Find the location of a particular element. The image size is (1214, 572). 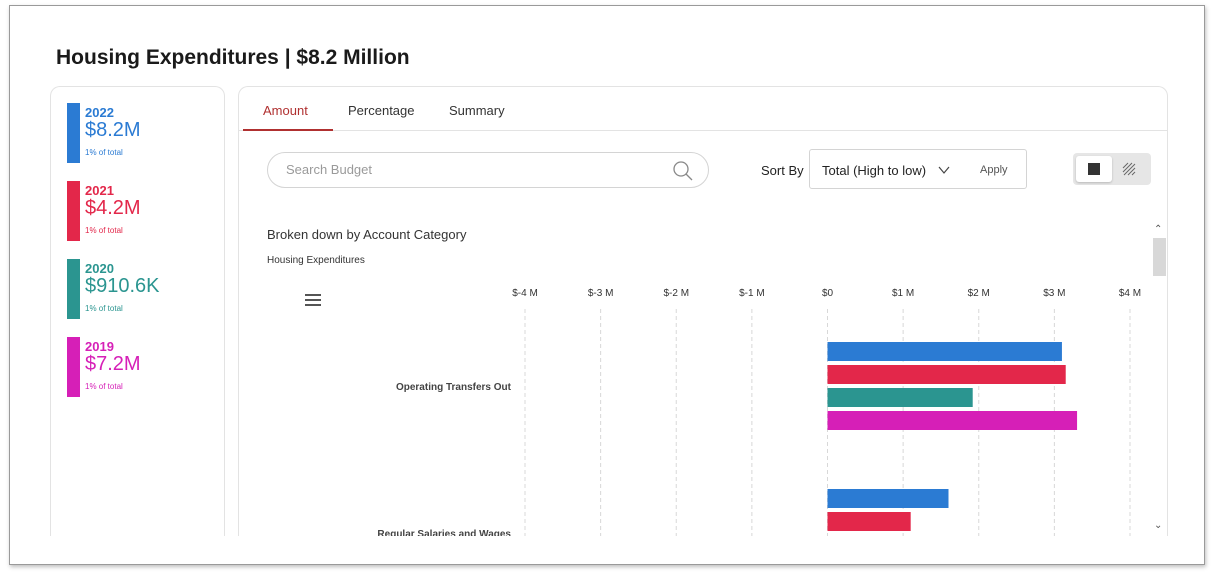

vertical-scrollbar: ⌃ ⌄ is located at coordinates (1159, 379).